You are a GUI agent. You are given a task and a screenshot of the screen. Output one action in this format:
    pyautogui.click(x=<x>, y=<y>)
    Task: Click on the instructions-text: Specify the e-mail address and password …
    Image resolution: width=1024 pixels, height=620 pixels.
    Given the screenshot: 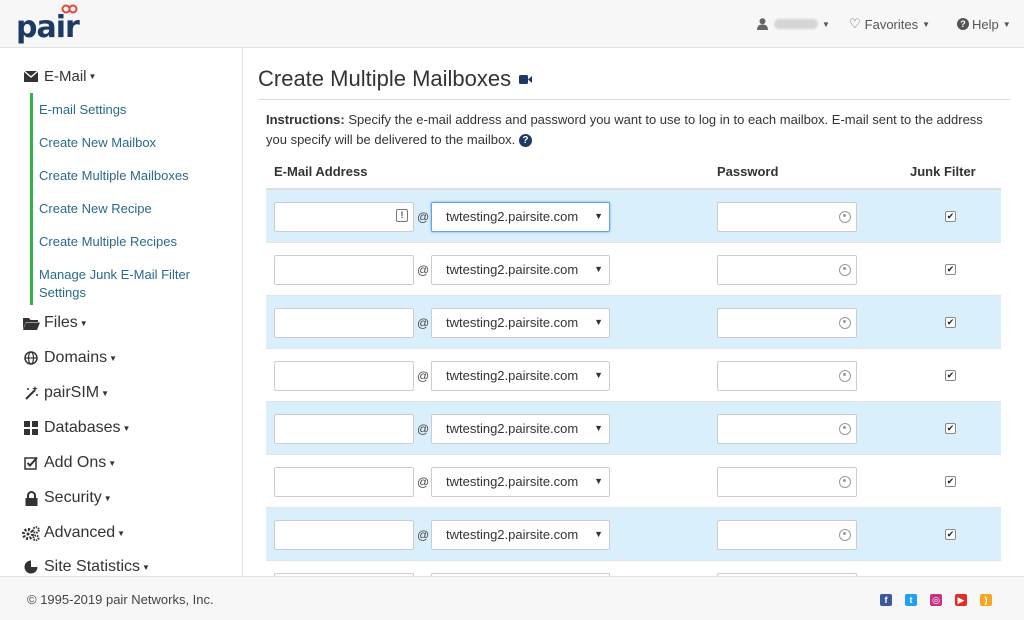 What is the action you would take?
    pyautogui.click(x=624, y=129)
    